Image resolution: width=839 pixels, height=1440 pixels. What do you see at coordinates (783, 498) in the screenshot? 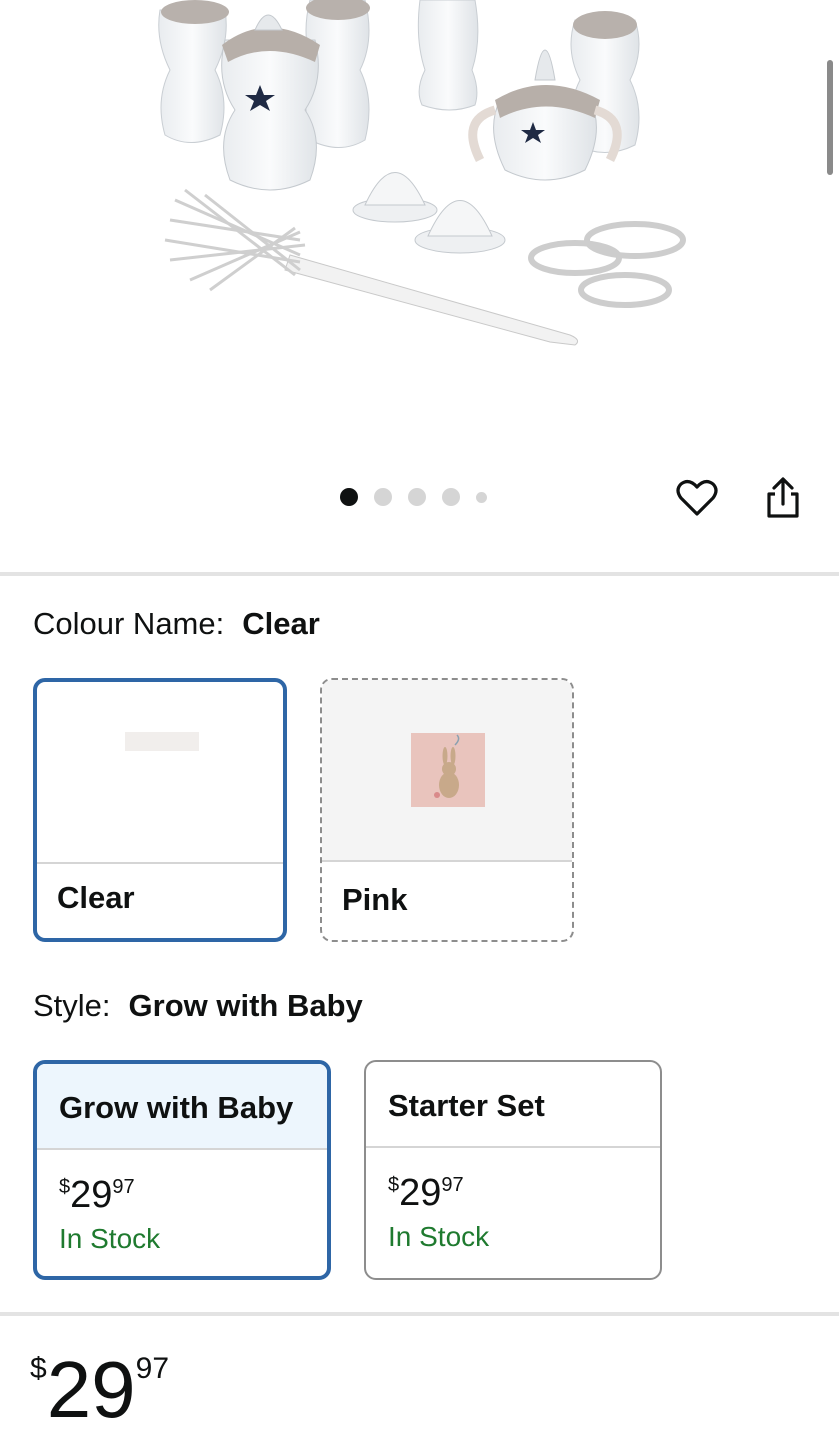
I see `share-icon` at bounding box center [783, 498].